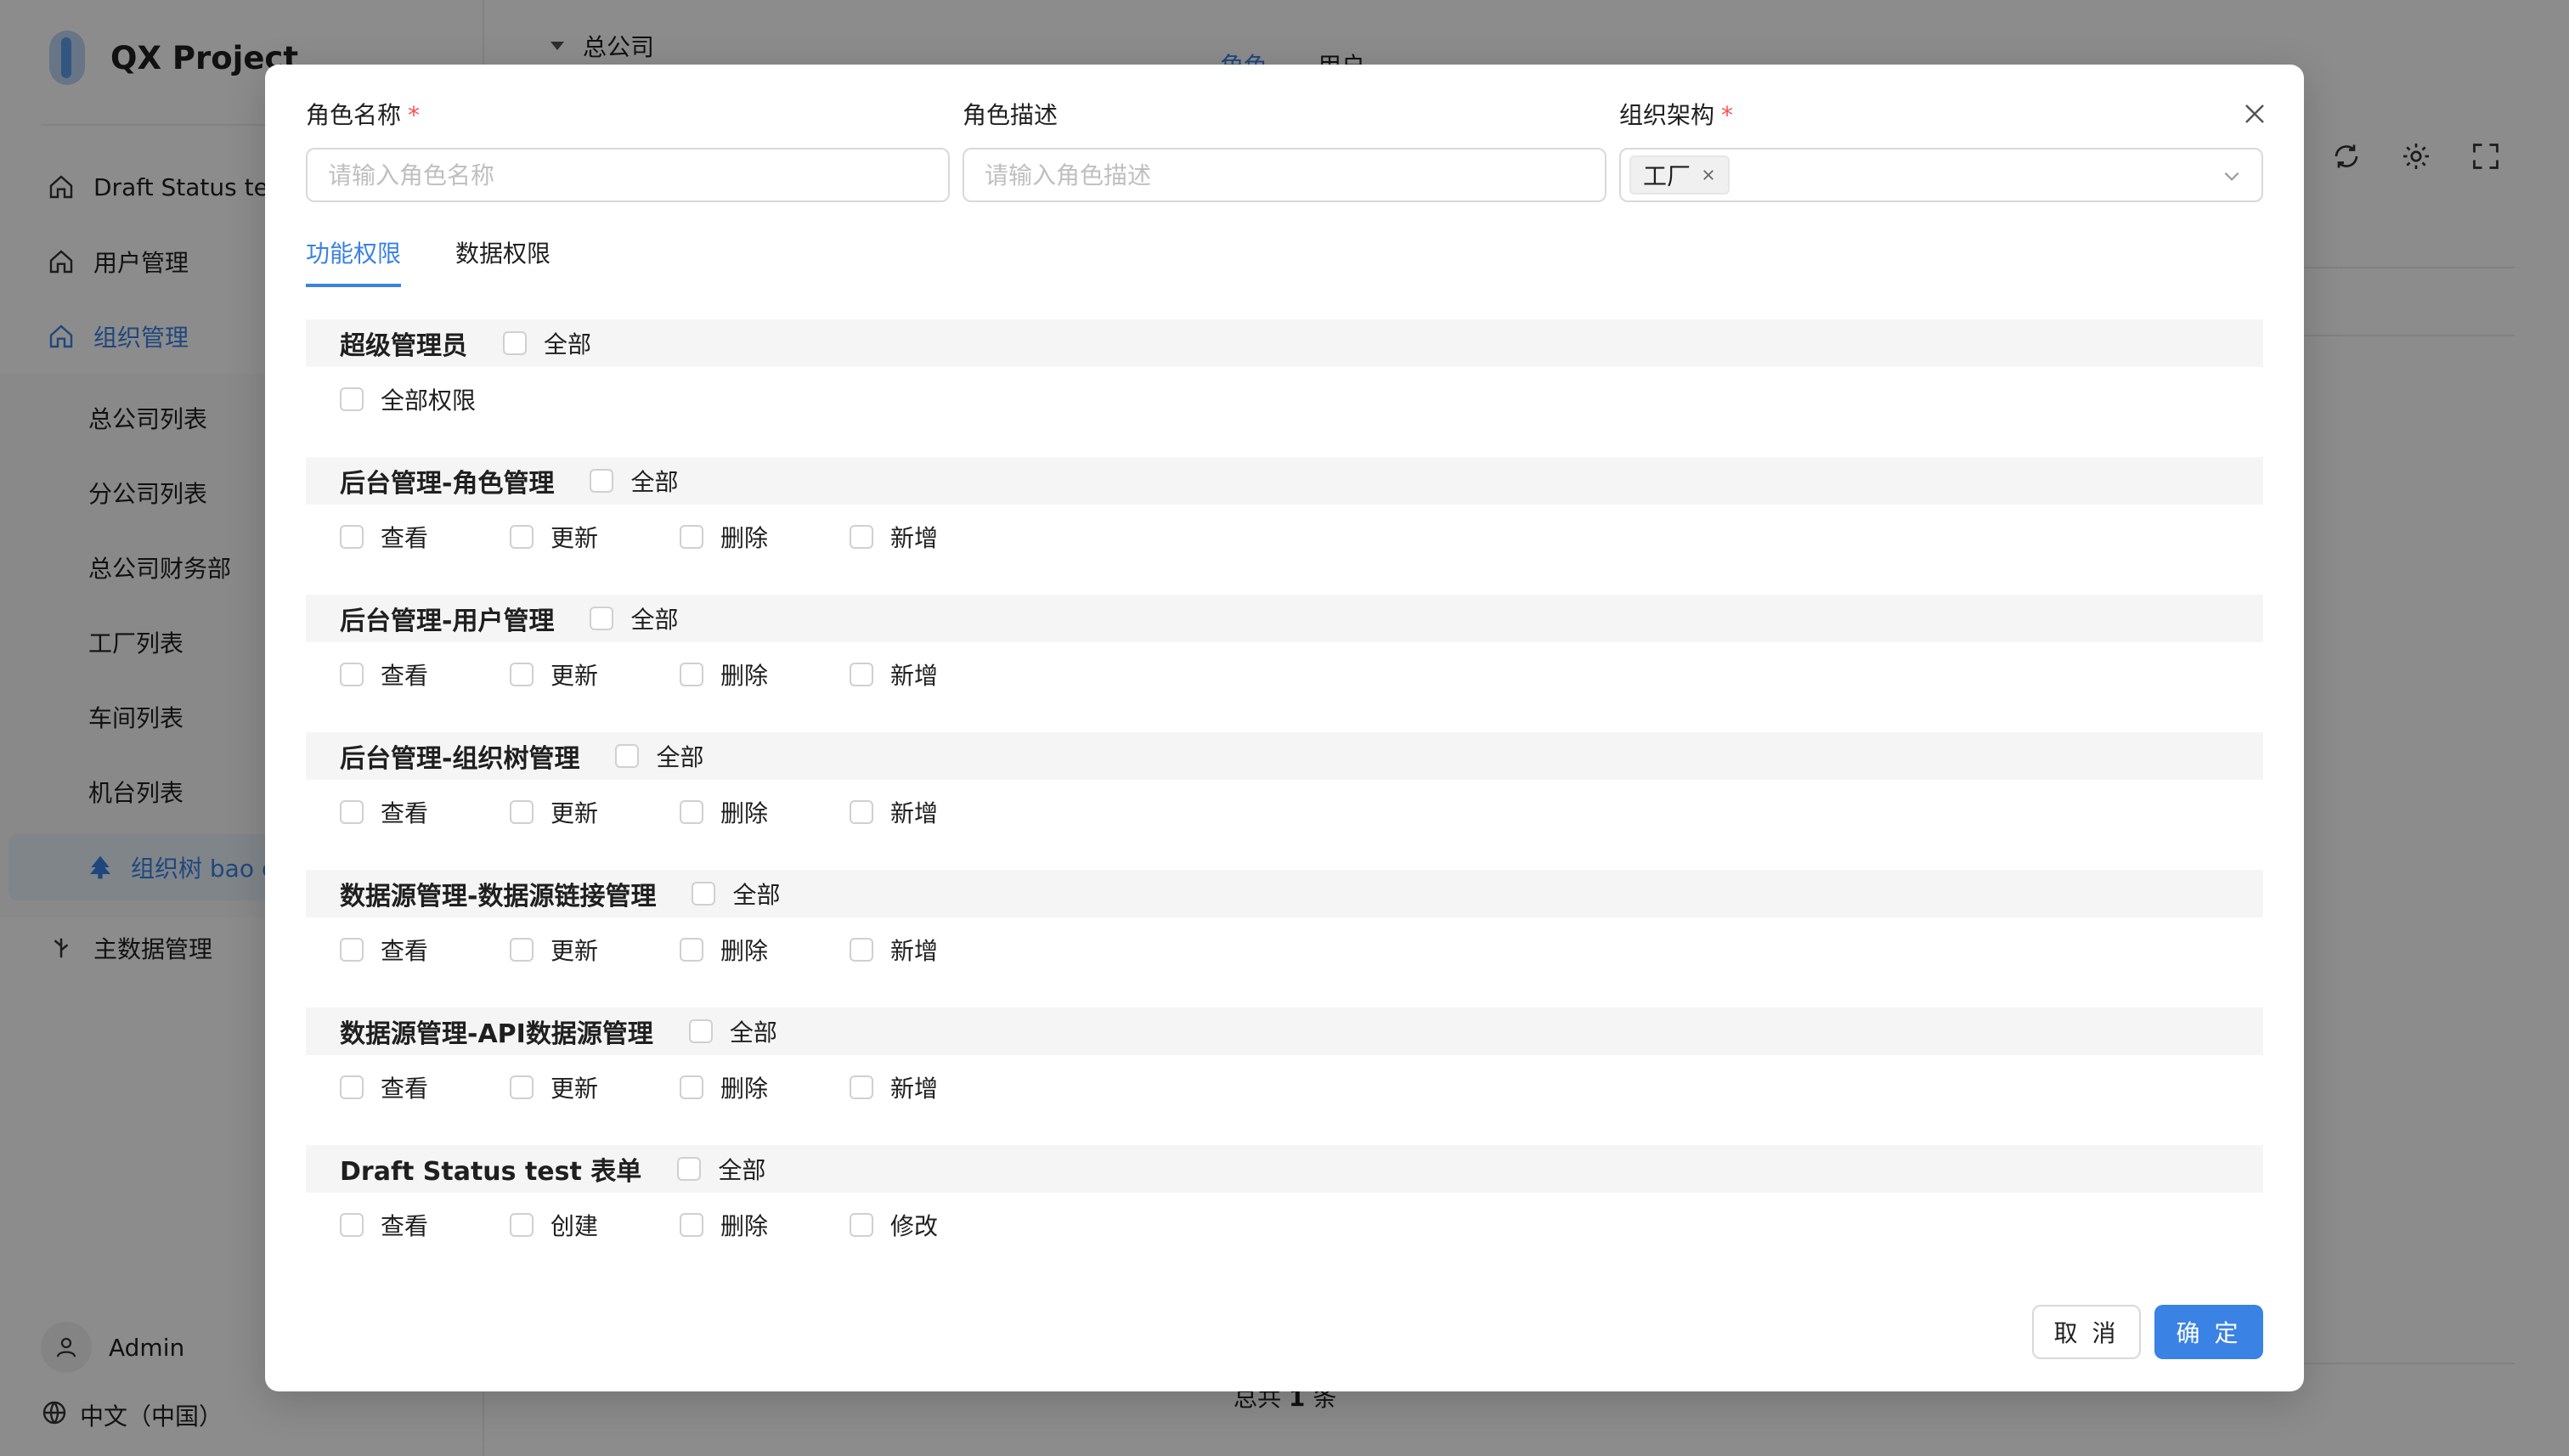 This screenshot has width=2569, height=1456. Describe the element at coordinates (1941, 175) in the screenshot. I see `org-select: 工厂` at that location.